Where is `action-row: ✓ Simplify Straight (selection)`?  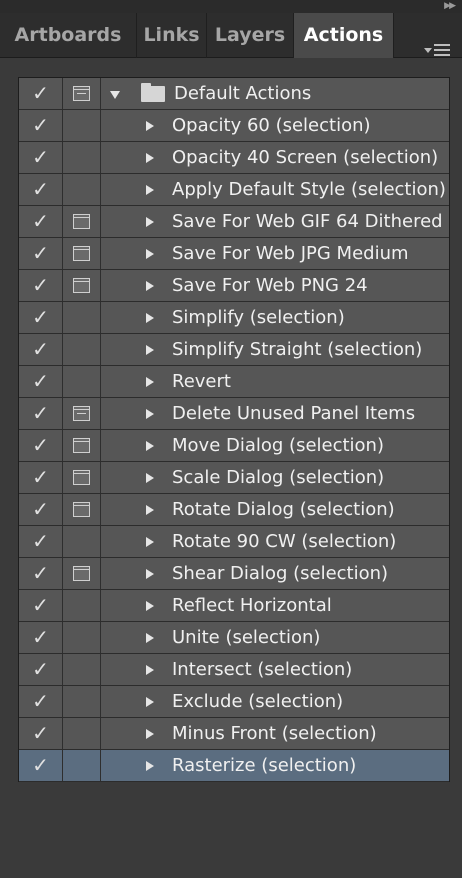 action-row: ✓ Simplify Straight (selection) is located at coordinates (234, 350).